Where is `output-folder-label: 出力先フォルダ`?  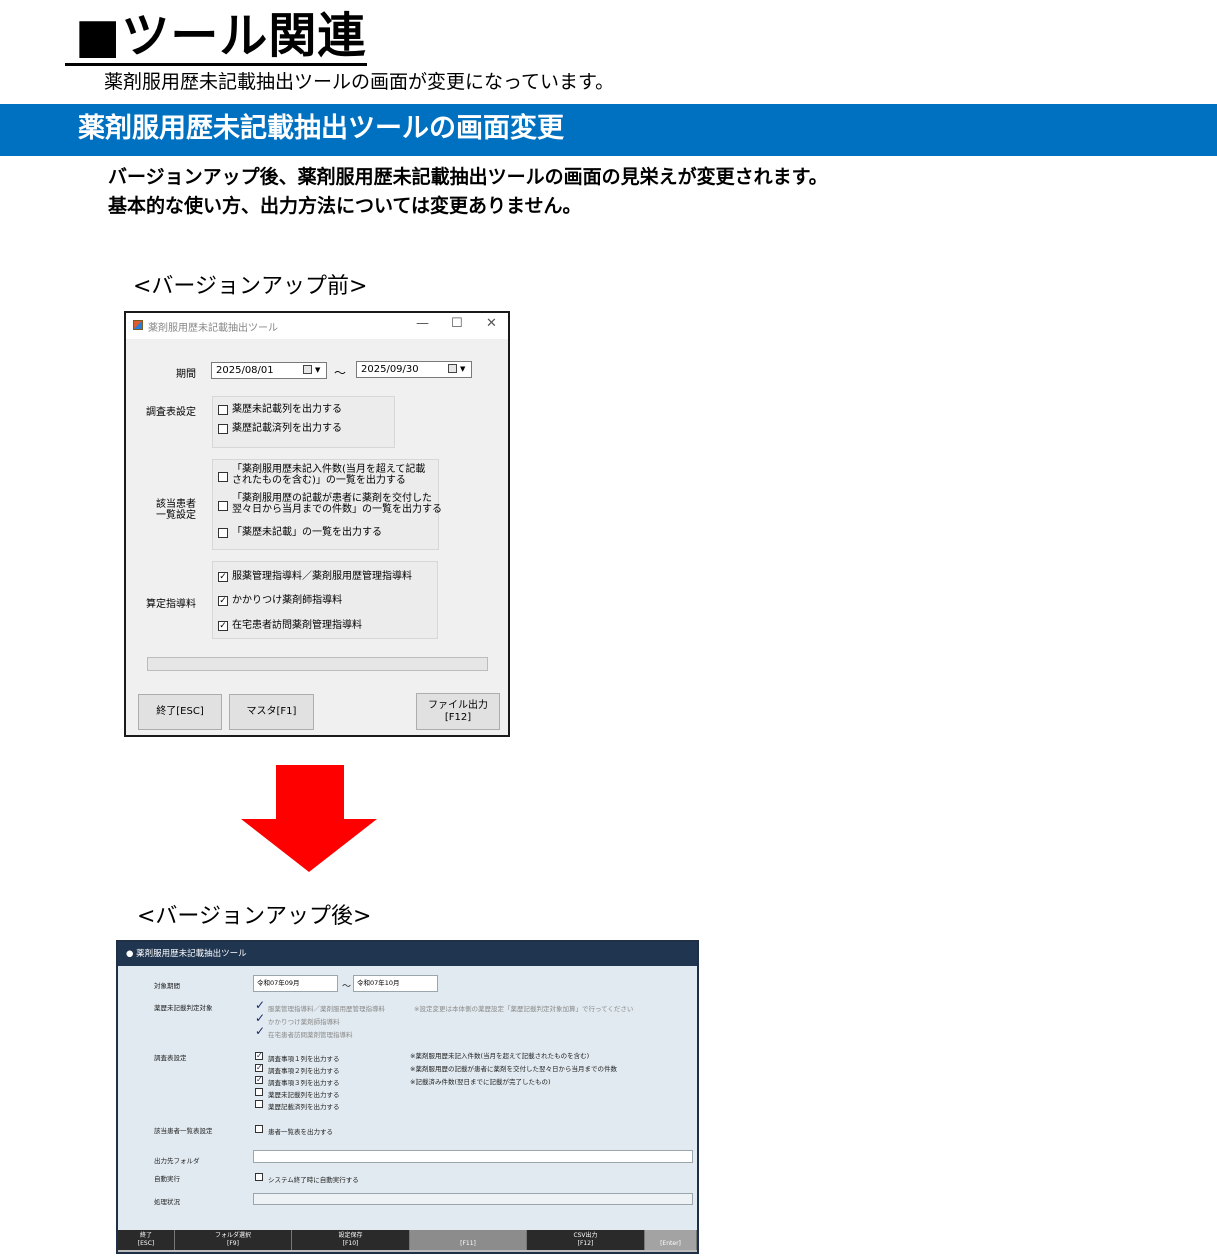 output-folder-label: 出力先フォルダ is located at coordinates (177, 1161).